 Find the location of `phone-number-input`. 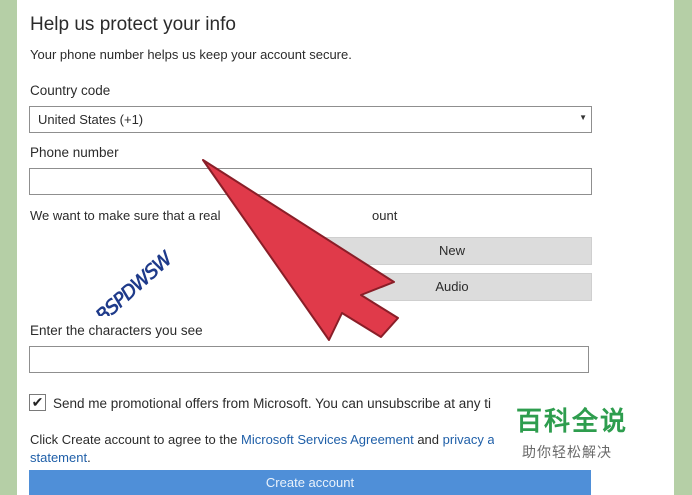

phone-number-input is located at coordinates (310, 181).